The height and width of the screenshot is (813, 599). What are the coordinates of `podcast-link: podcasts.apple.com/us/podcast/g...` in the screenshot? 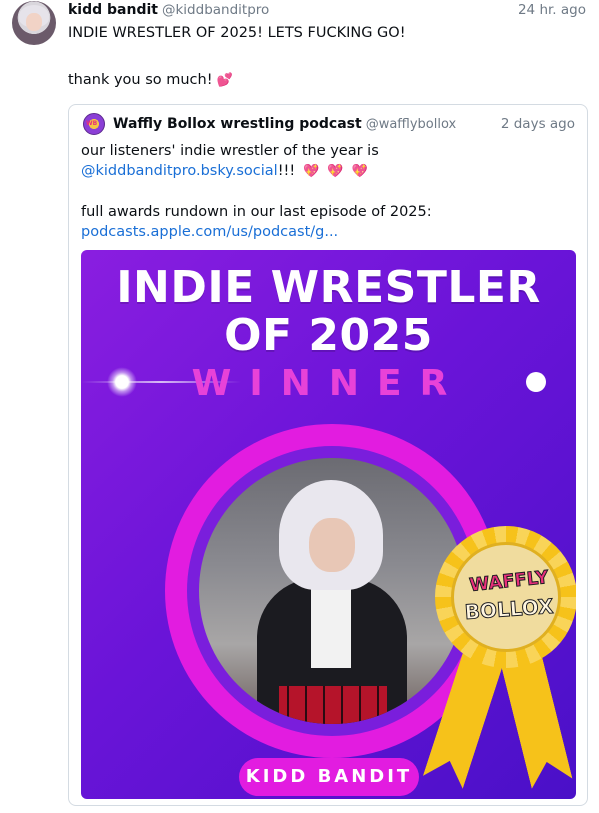 It's located at (209, 232).